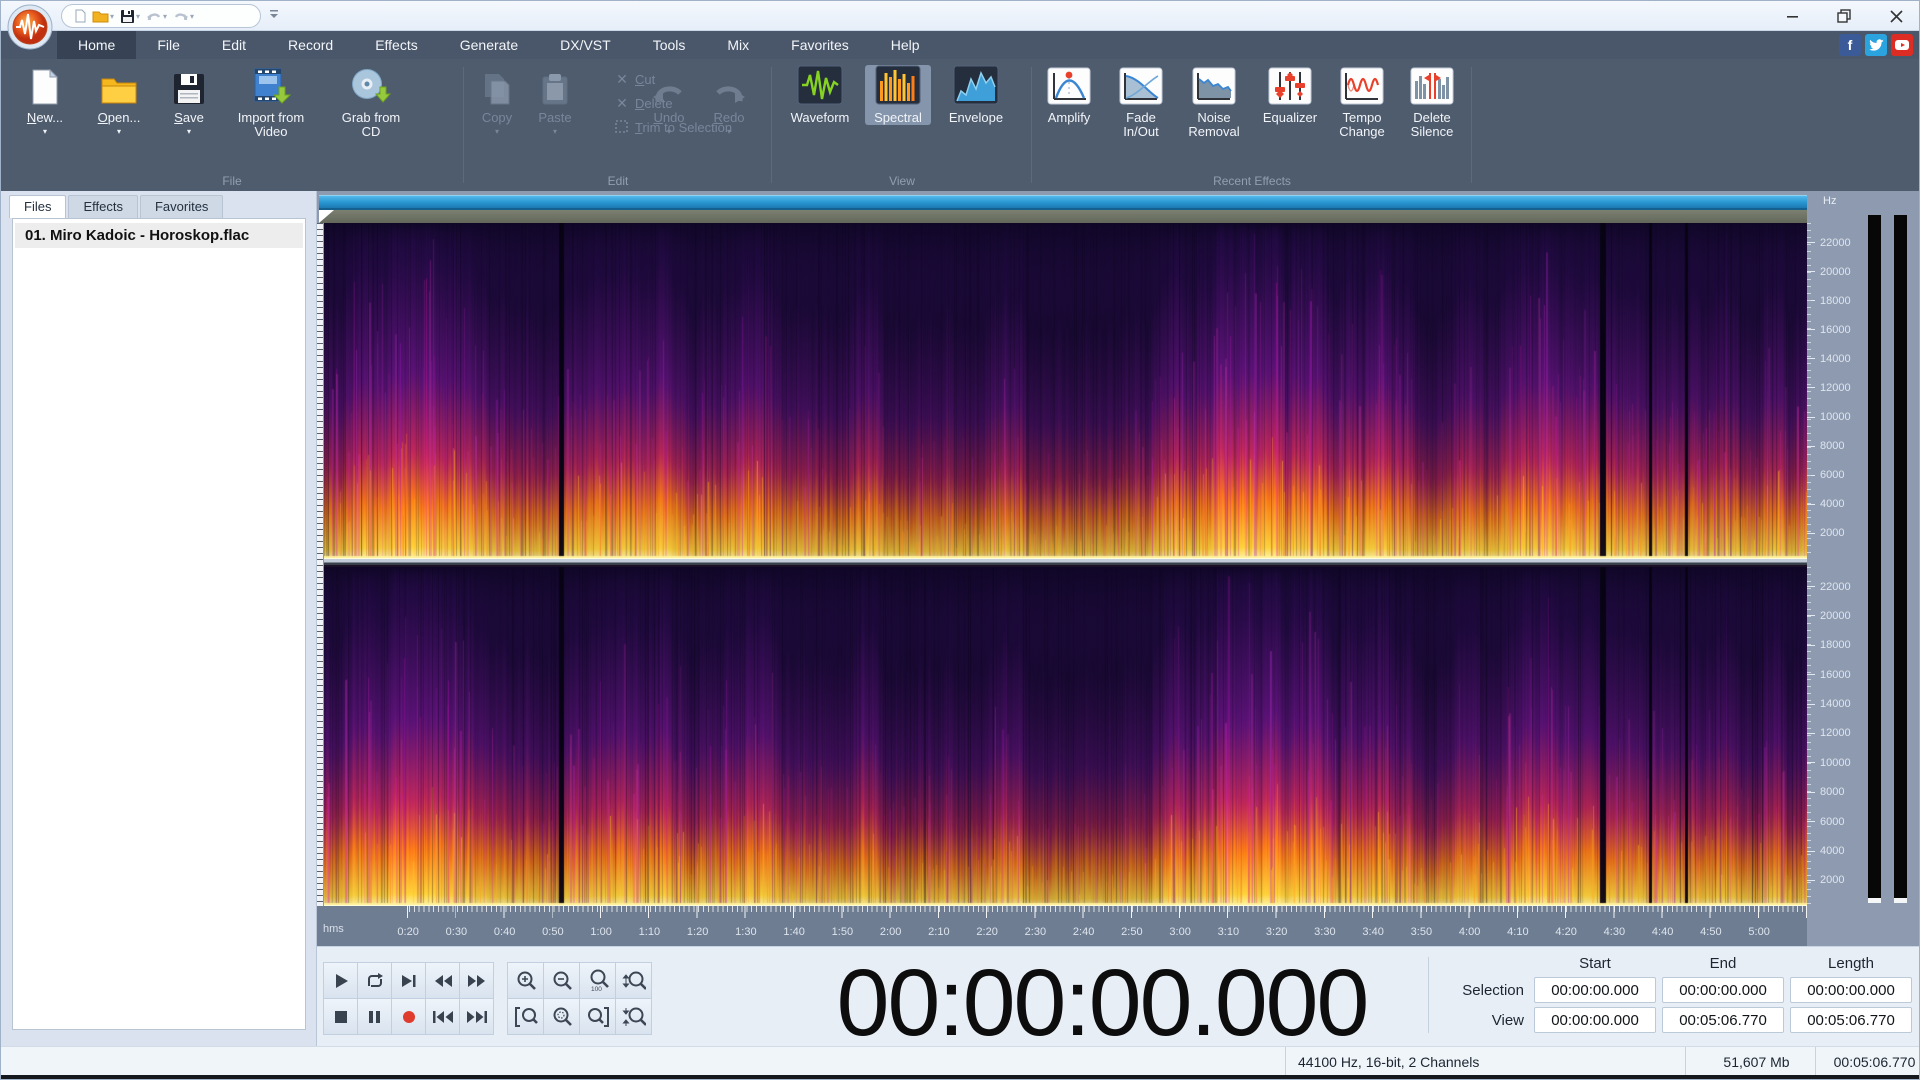 The image size is (1920, 1080). I want to click on view-start-field, so click(1595, 1020).